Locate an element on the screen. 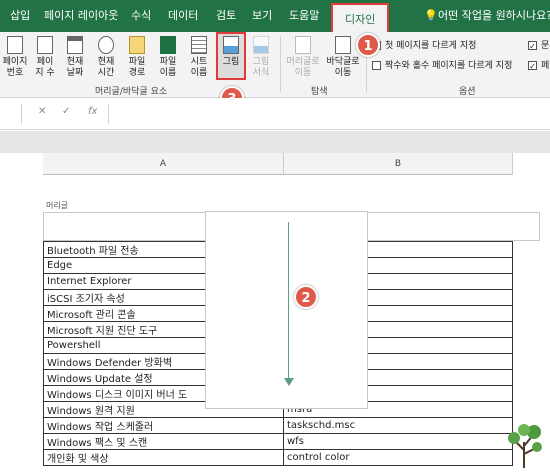  odd-even-different-option: 짝수와 홀수 페이지를 다르게 지정 is located at coordinates (442, 66).